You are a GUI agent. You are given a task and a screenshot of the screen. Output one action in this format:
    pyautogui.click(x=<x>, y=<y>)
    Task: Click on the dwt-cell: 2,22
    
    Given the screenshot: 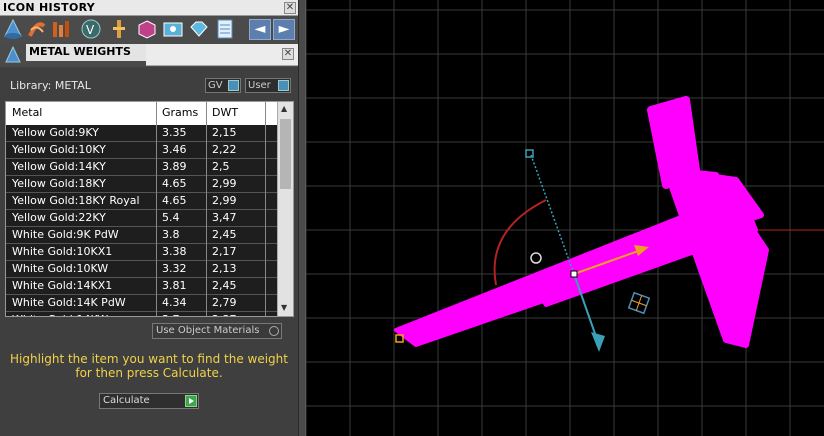 What is the action you would take?
    pyautogui.click(x=224, y=149)
    